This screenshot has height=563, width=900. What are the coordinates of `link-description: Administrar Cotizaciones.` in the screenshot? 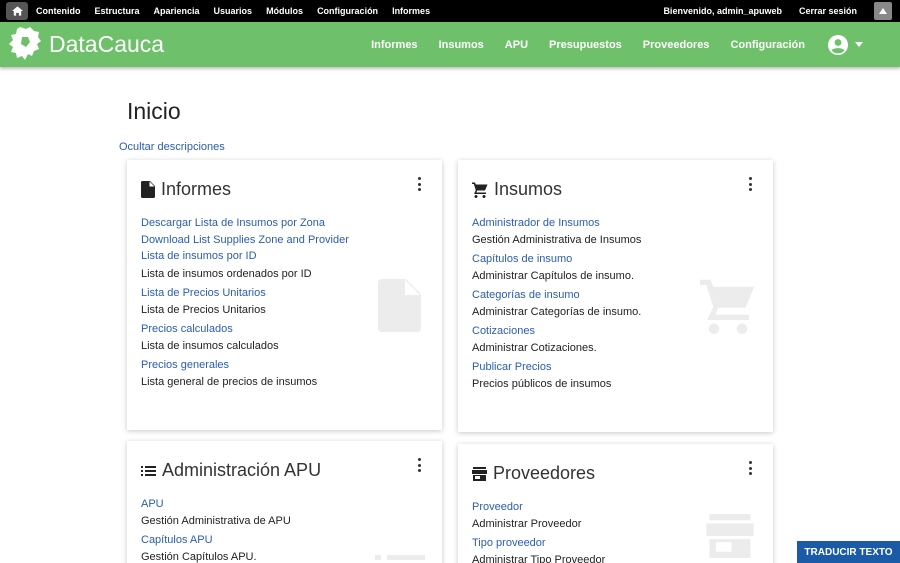 It's located at (534, 348).